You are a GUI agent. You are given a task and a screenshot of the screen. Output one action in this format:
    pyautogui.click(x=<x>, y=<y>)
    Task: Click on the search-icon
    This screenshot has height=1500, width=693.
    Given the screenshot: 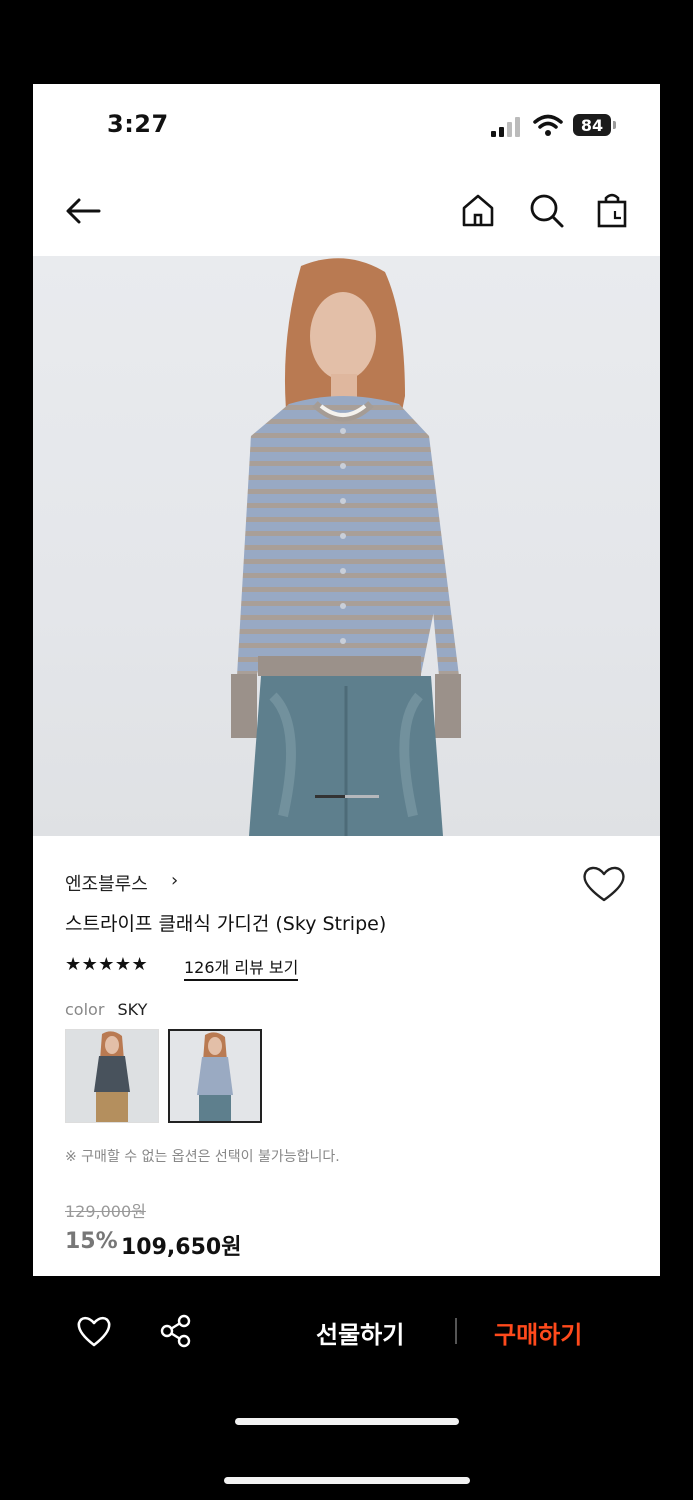 What is the action you would take?
    pyautogui.click(x=546, y=210)
    